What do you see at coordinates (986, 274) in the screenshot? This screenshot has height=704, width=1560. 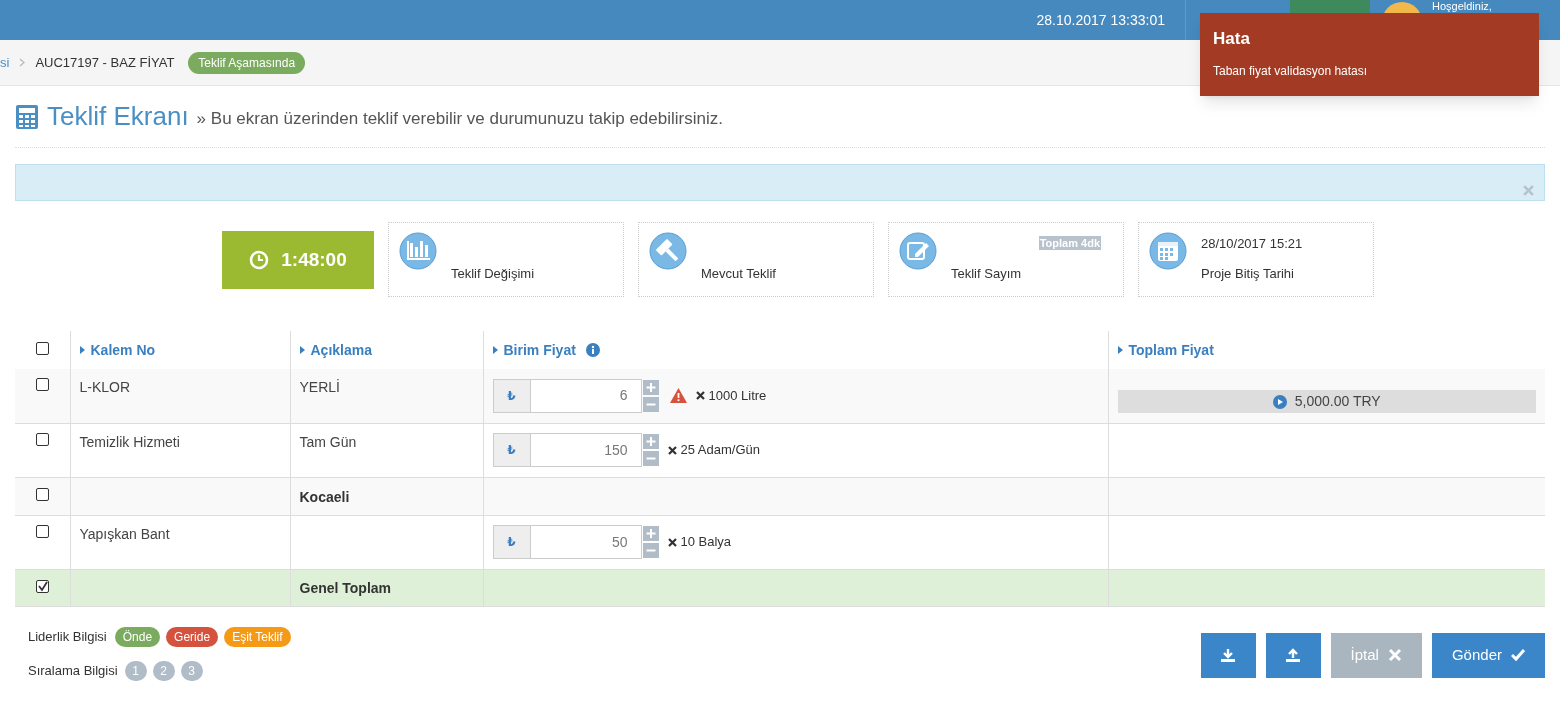 I see `stat-label: Teklif Sayım` at bounding box center [986, 274].